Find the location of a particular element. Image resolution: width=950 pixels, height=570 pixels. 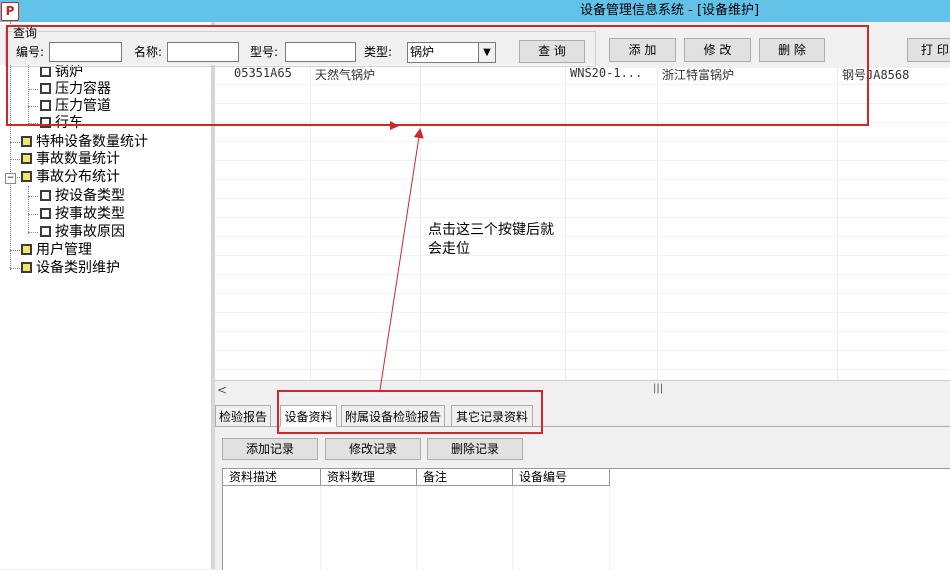

annotation-arrows is located at coordinates (401, 256).